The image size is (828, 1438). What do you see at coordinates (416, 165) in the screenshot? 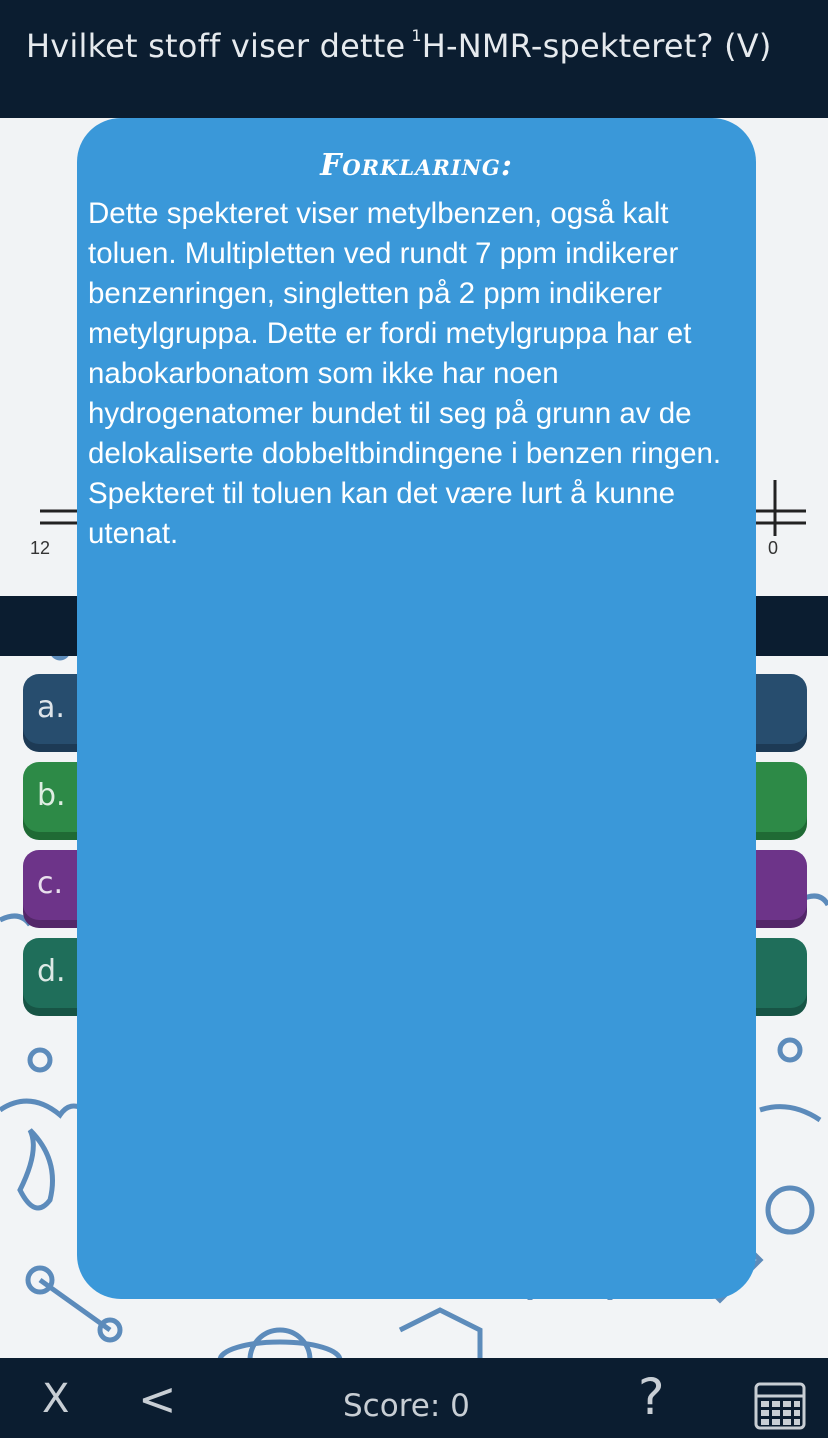
I see `modal-title: Forklaring:` at bounding box center [416, 165].